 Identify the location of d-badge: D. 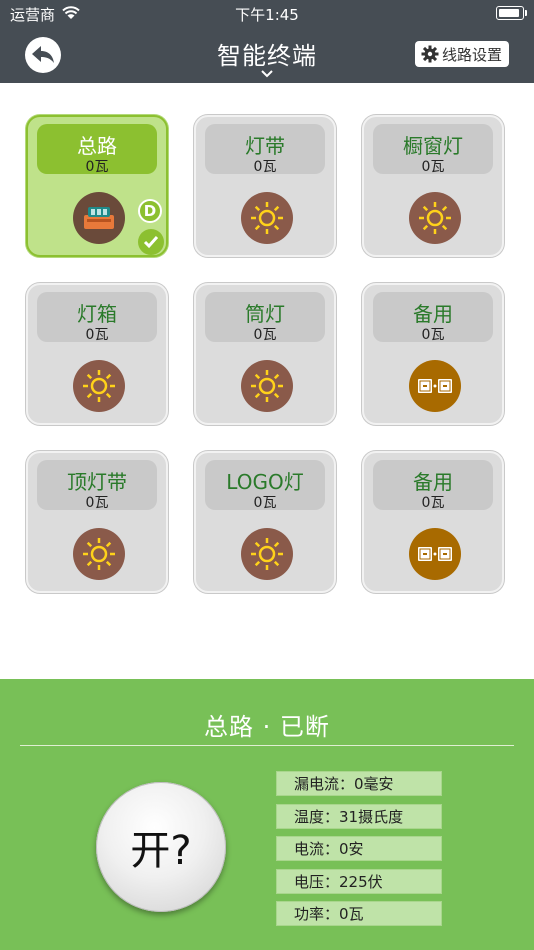
(150, 211).